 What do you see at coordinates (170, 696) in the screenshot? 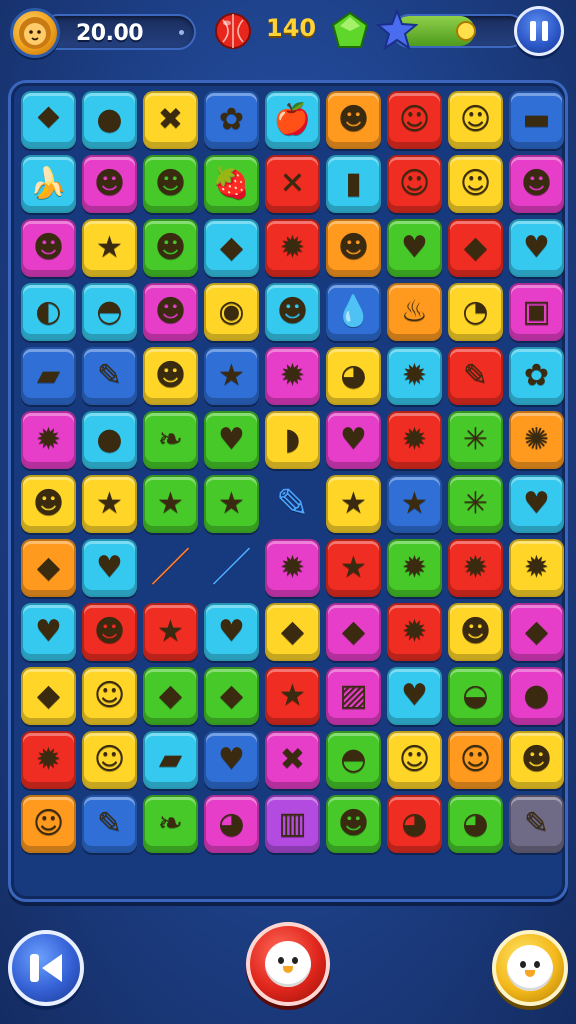
I see `tile-r9-c2: ◆` at bounding box center [170, 696].